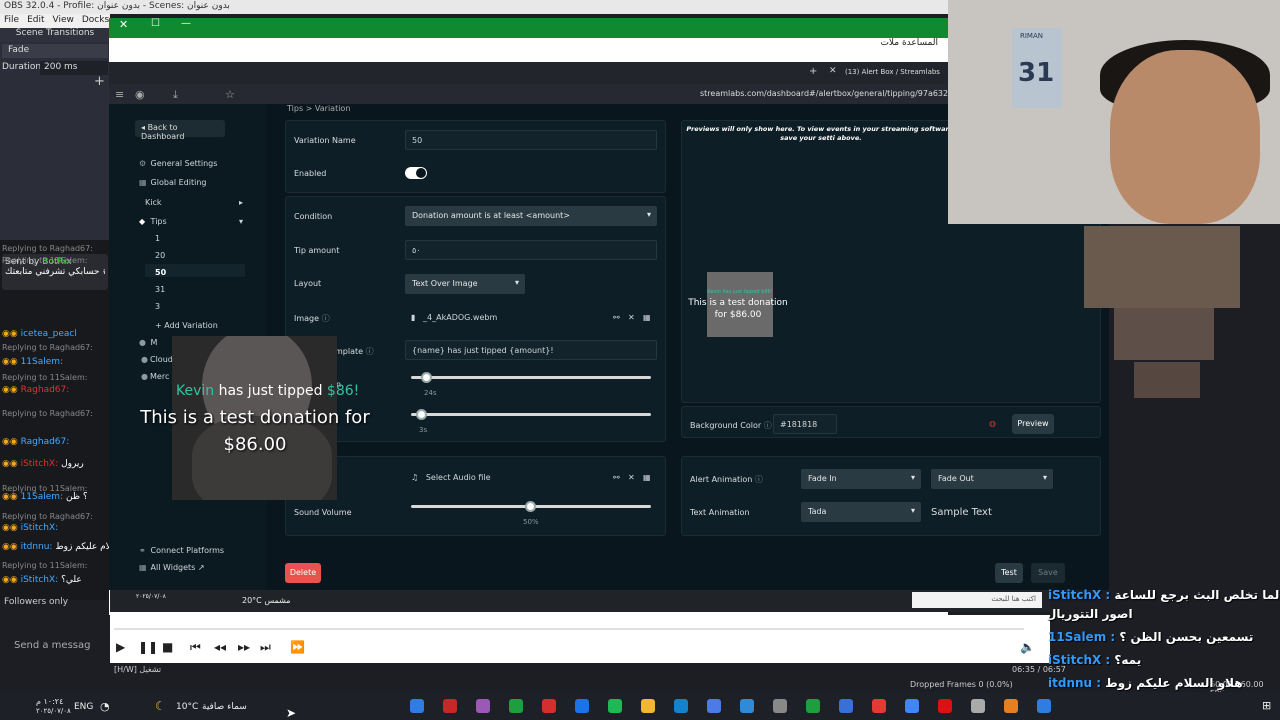  I want to click on image-file-field: ▮ _4_AkADOG.webm ⚯ ✕ ▦, so click(531, 318).